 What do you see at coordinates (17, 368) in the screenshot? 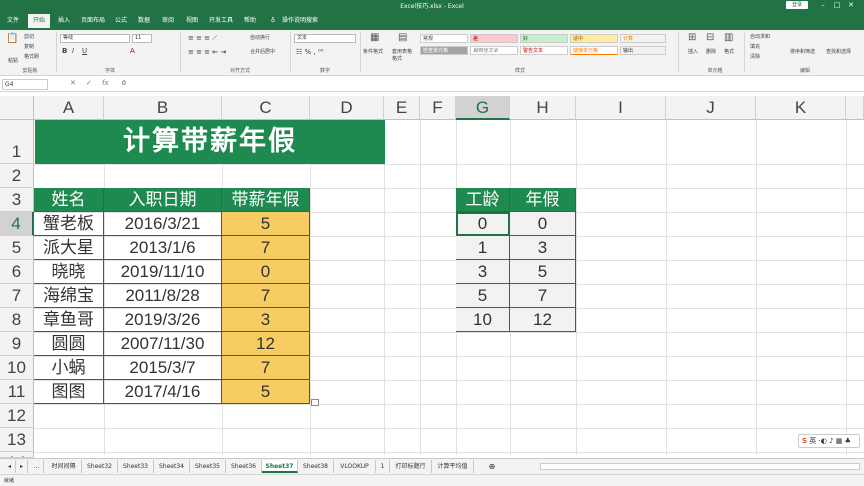
I see `row-header: 10` at bounding box center [17, 368].